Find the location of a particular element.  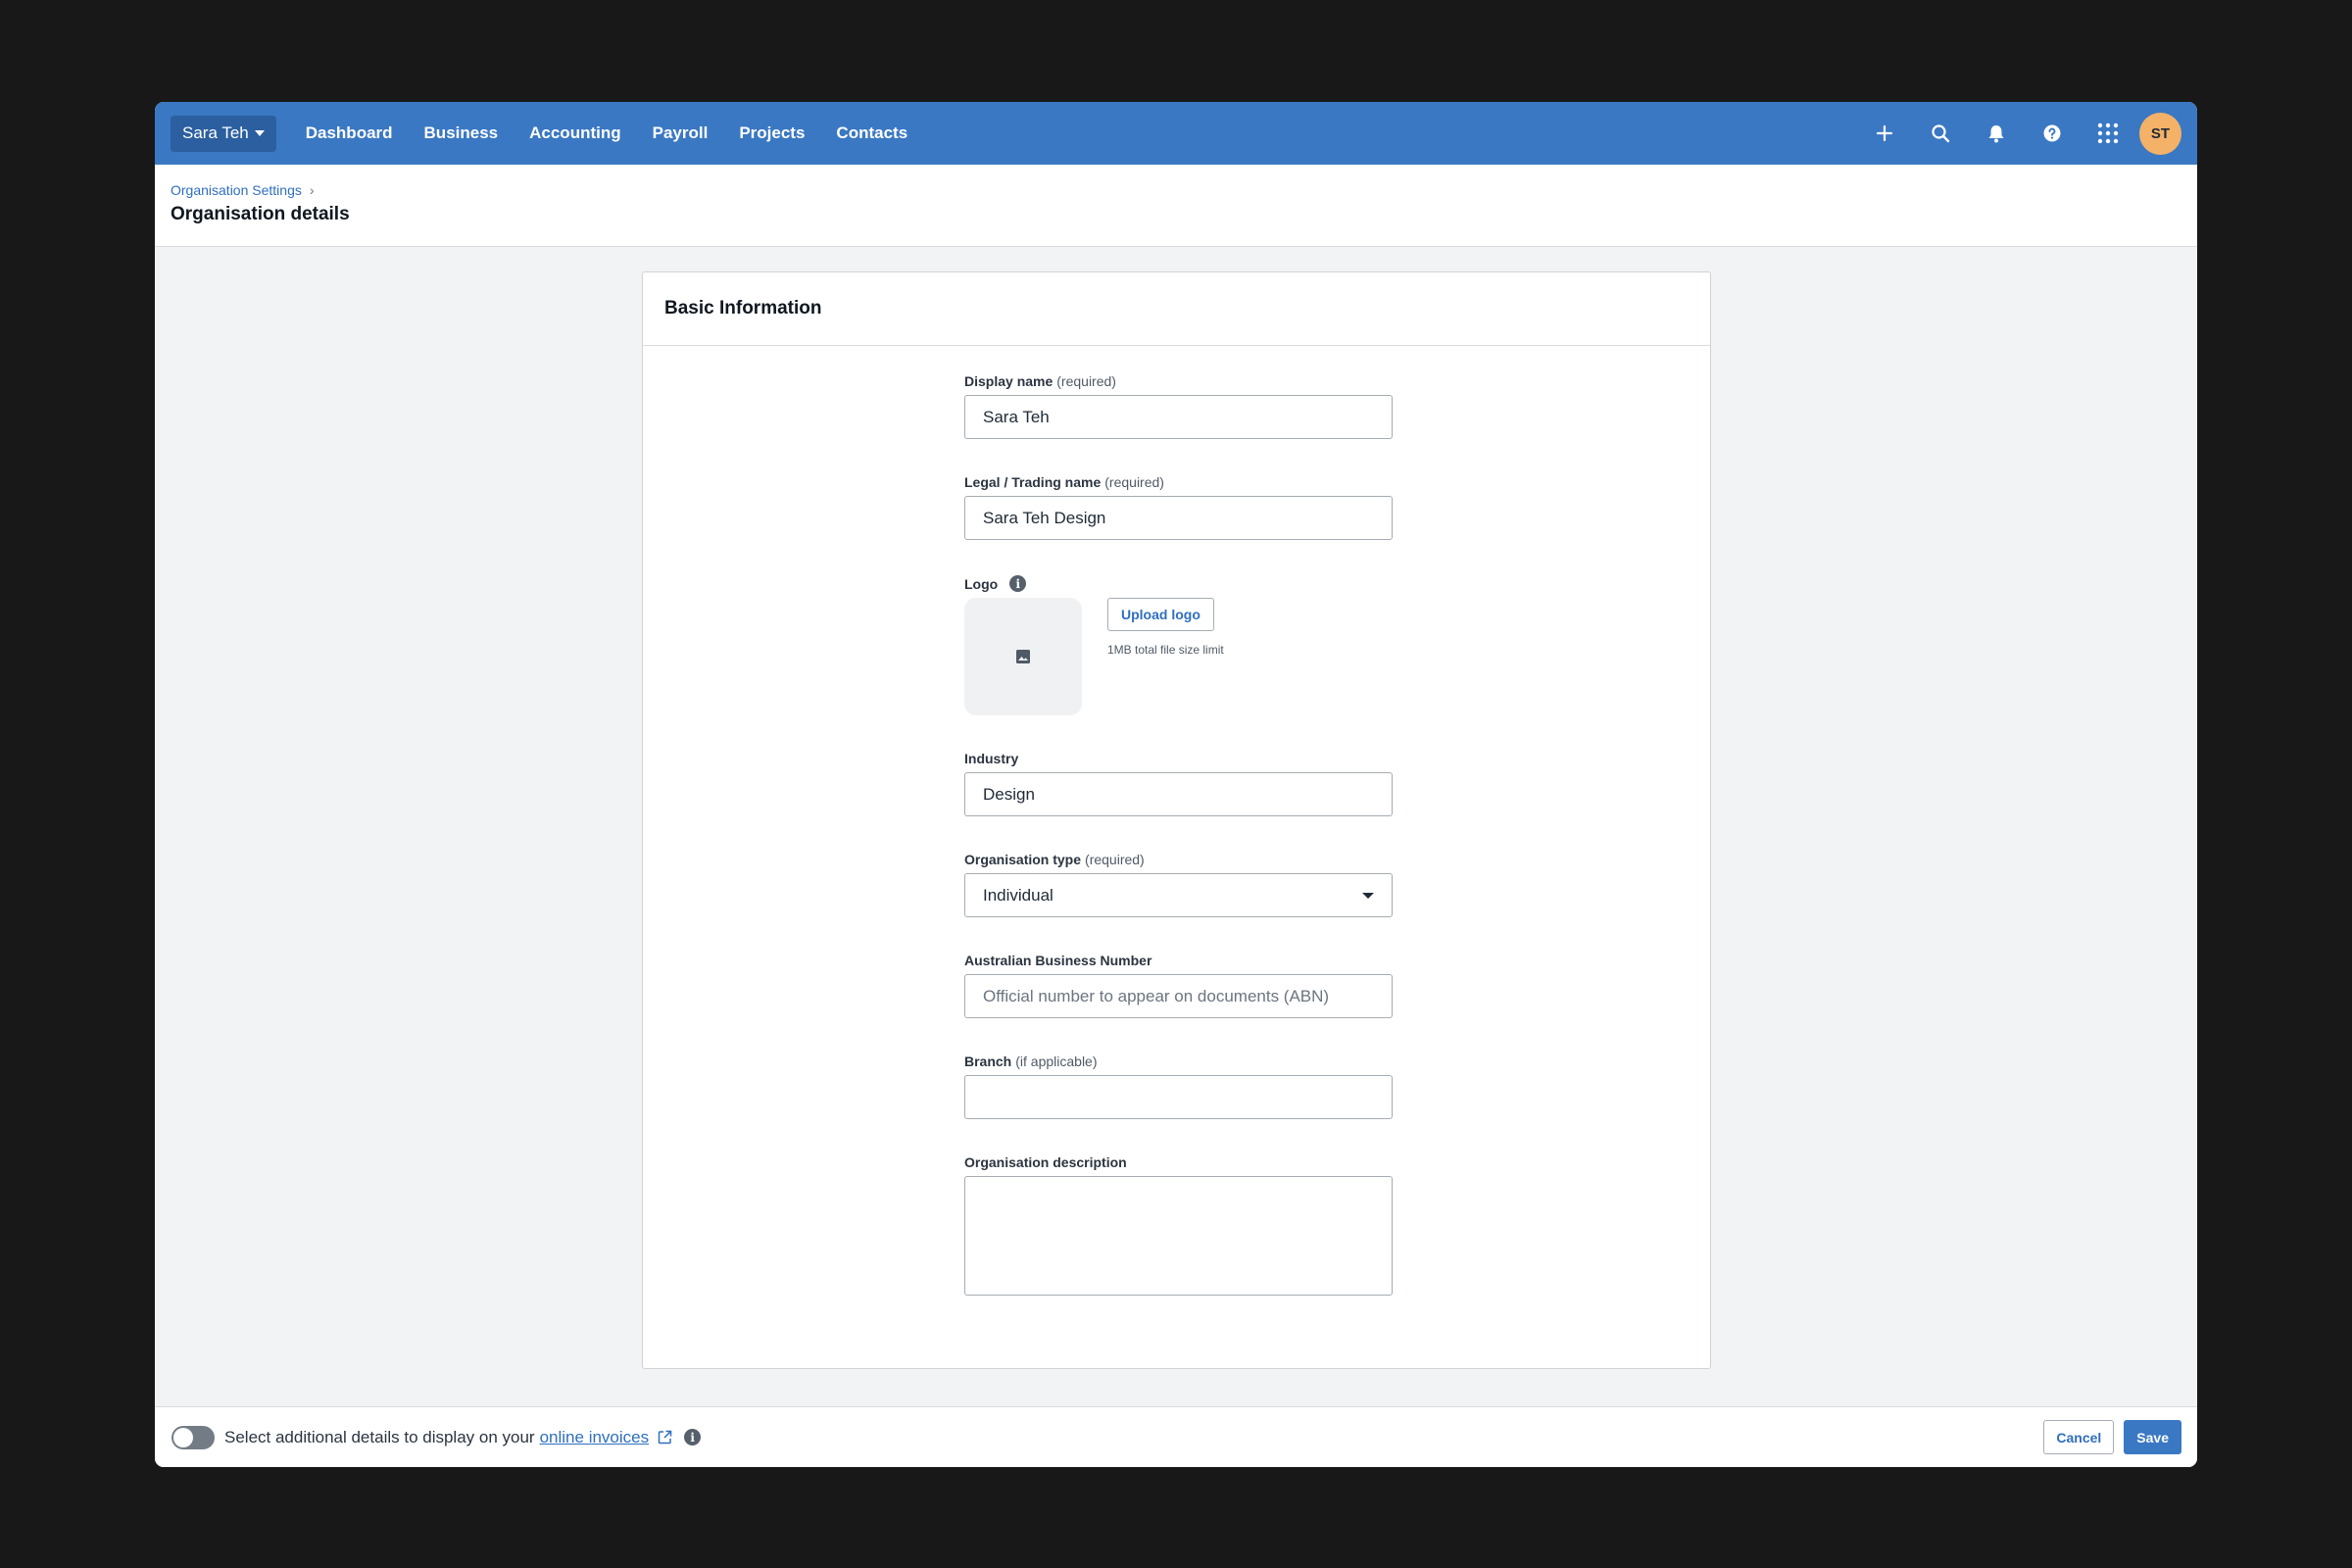

breadcrumb: Organisation Settings › is located at coordinates (1176, 190).